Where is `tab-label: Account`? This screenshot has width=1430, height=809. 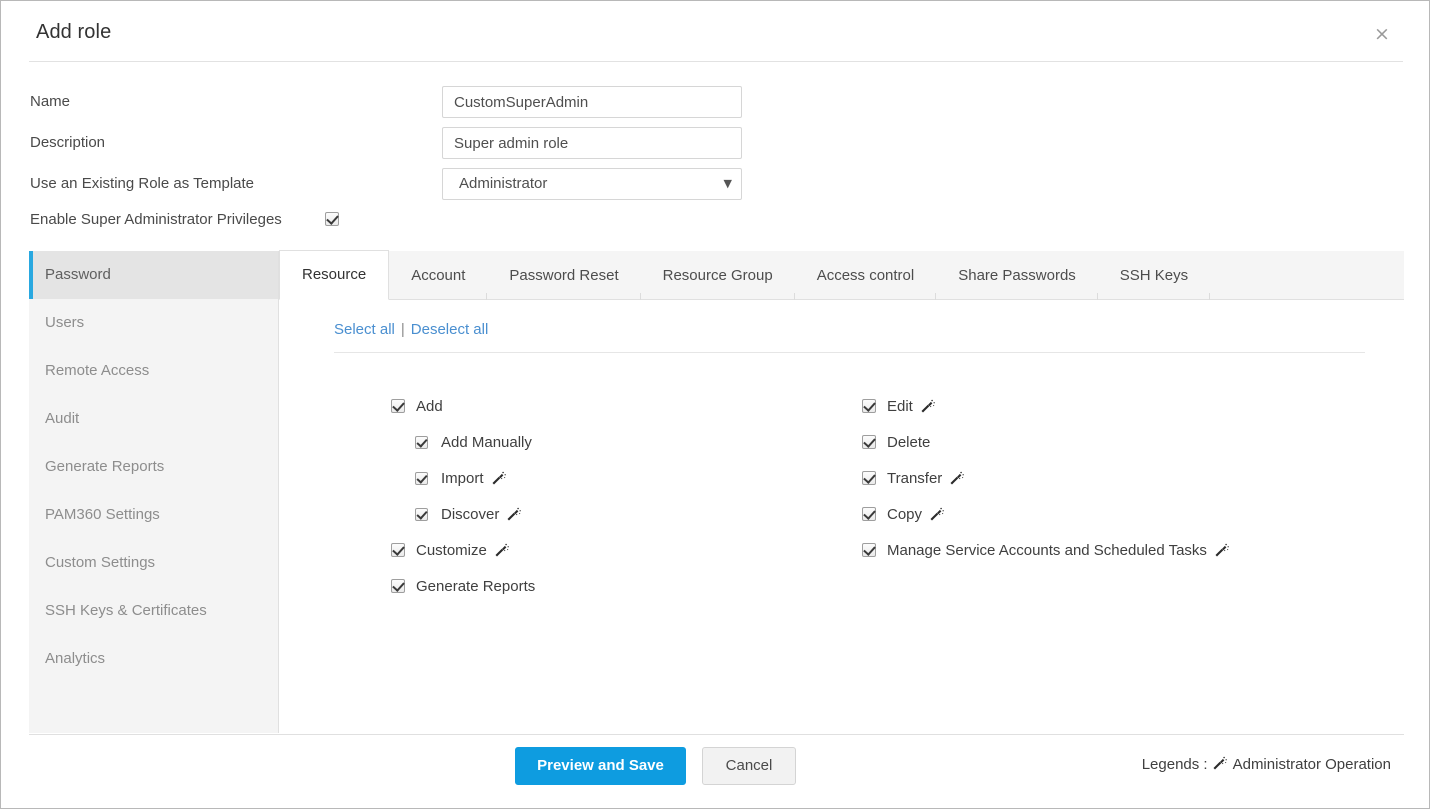 tab-label: Account is located at coordinates (438, 275).